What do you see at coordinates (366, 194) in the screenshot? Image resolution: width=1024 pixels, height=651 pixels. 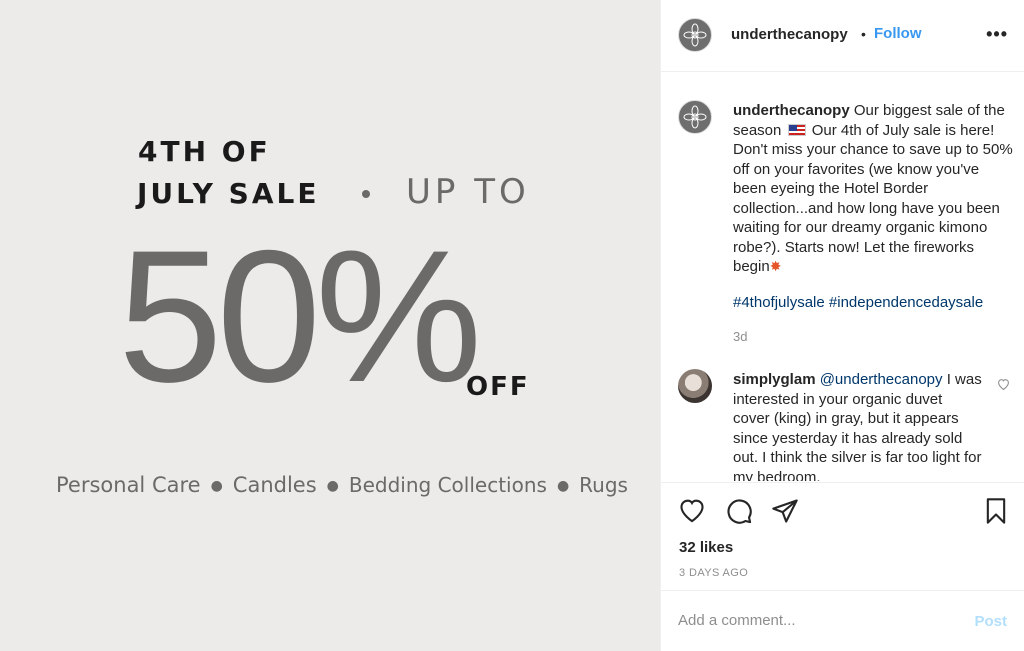 I see `bullet-separator` at bounding box center [366, 194].